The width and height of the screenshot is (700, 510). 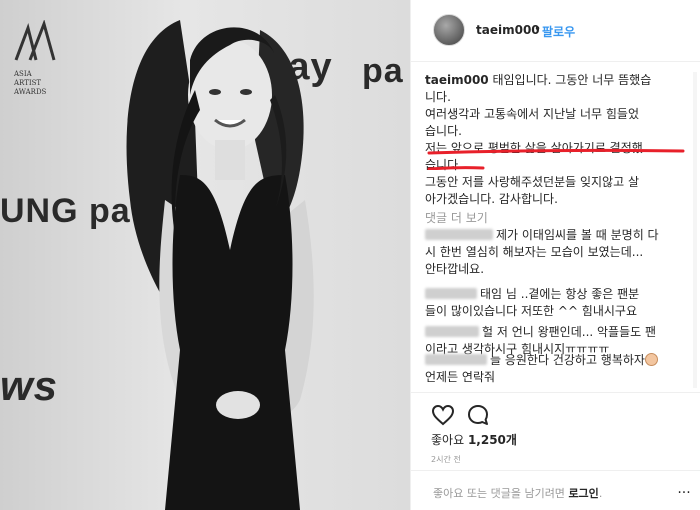 I want to click on comment-text: 헐 저 언니 왕팬인데... 악플들도 팬, so click(x=569, y=332).